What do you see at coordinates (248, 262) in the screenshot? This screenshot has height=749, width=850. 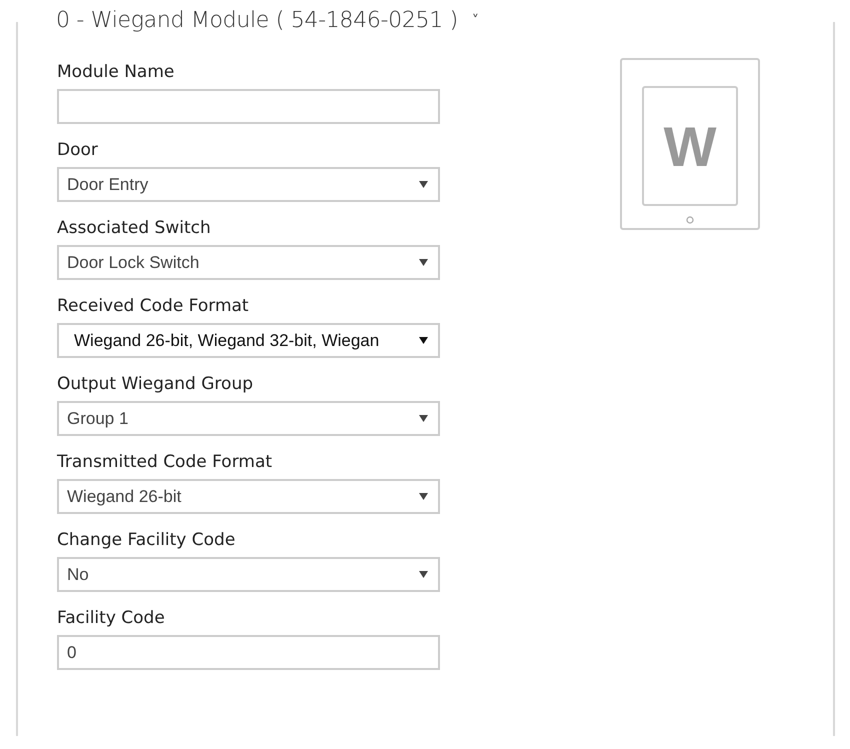 I see `dropdown: Door Lock Switch` at bounding box center [248, 262].